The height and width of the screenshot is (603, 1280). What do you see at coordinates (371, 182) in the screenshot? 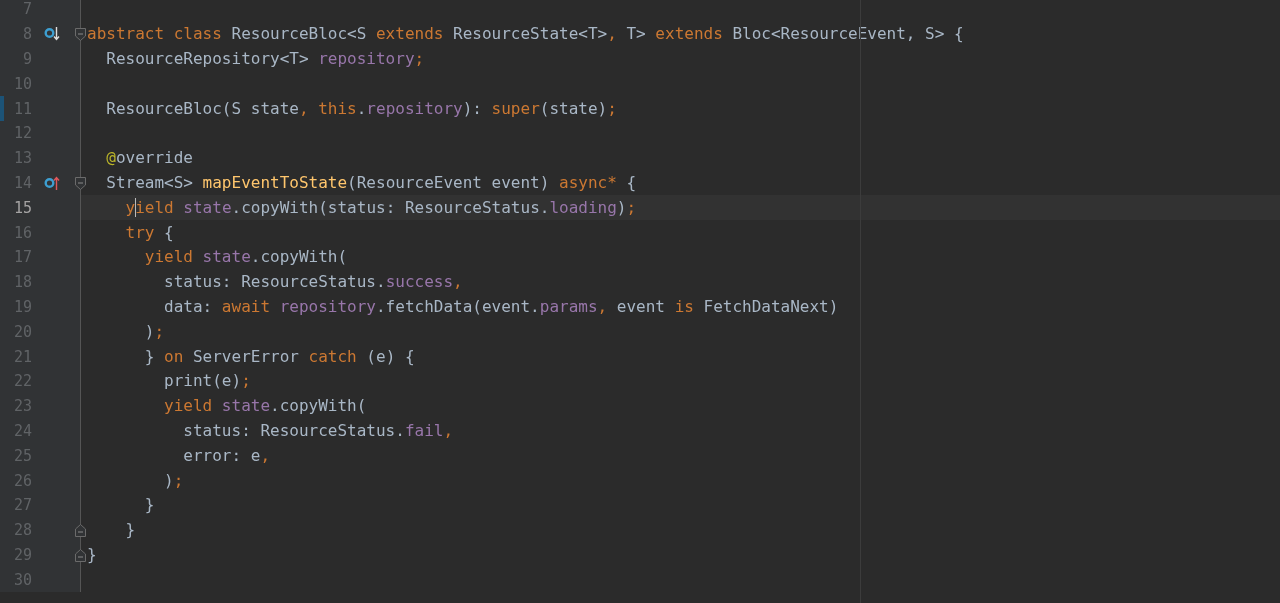
I see `code-line: Stream<S> mapEventToState(ResourceEvent event) async* {` at bounding box center [371, 182].